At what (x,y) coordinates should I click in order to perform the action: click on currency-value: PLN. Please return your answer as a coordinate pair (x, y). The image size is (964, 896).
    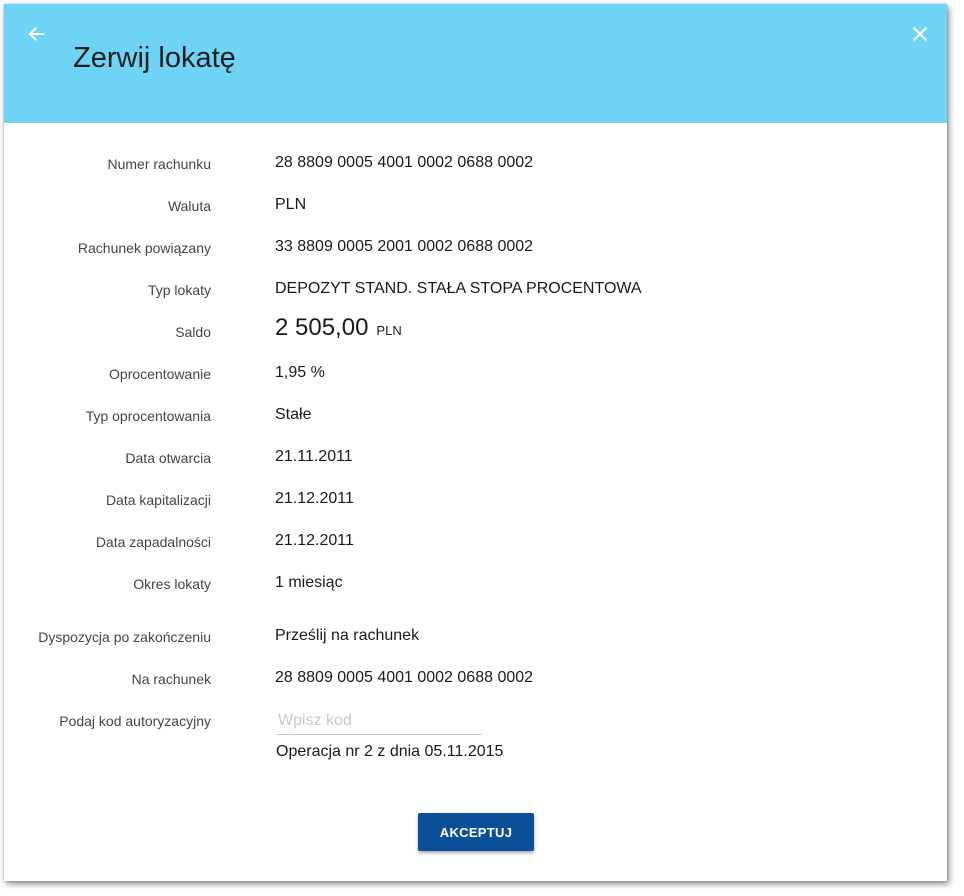
    Looking at the image, I should click on (291, 204).